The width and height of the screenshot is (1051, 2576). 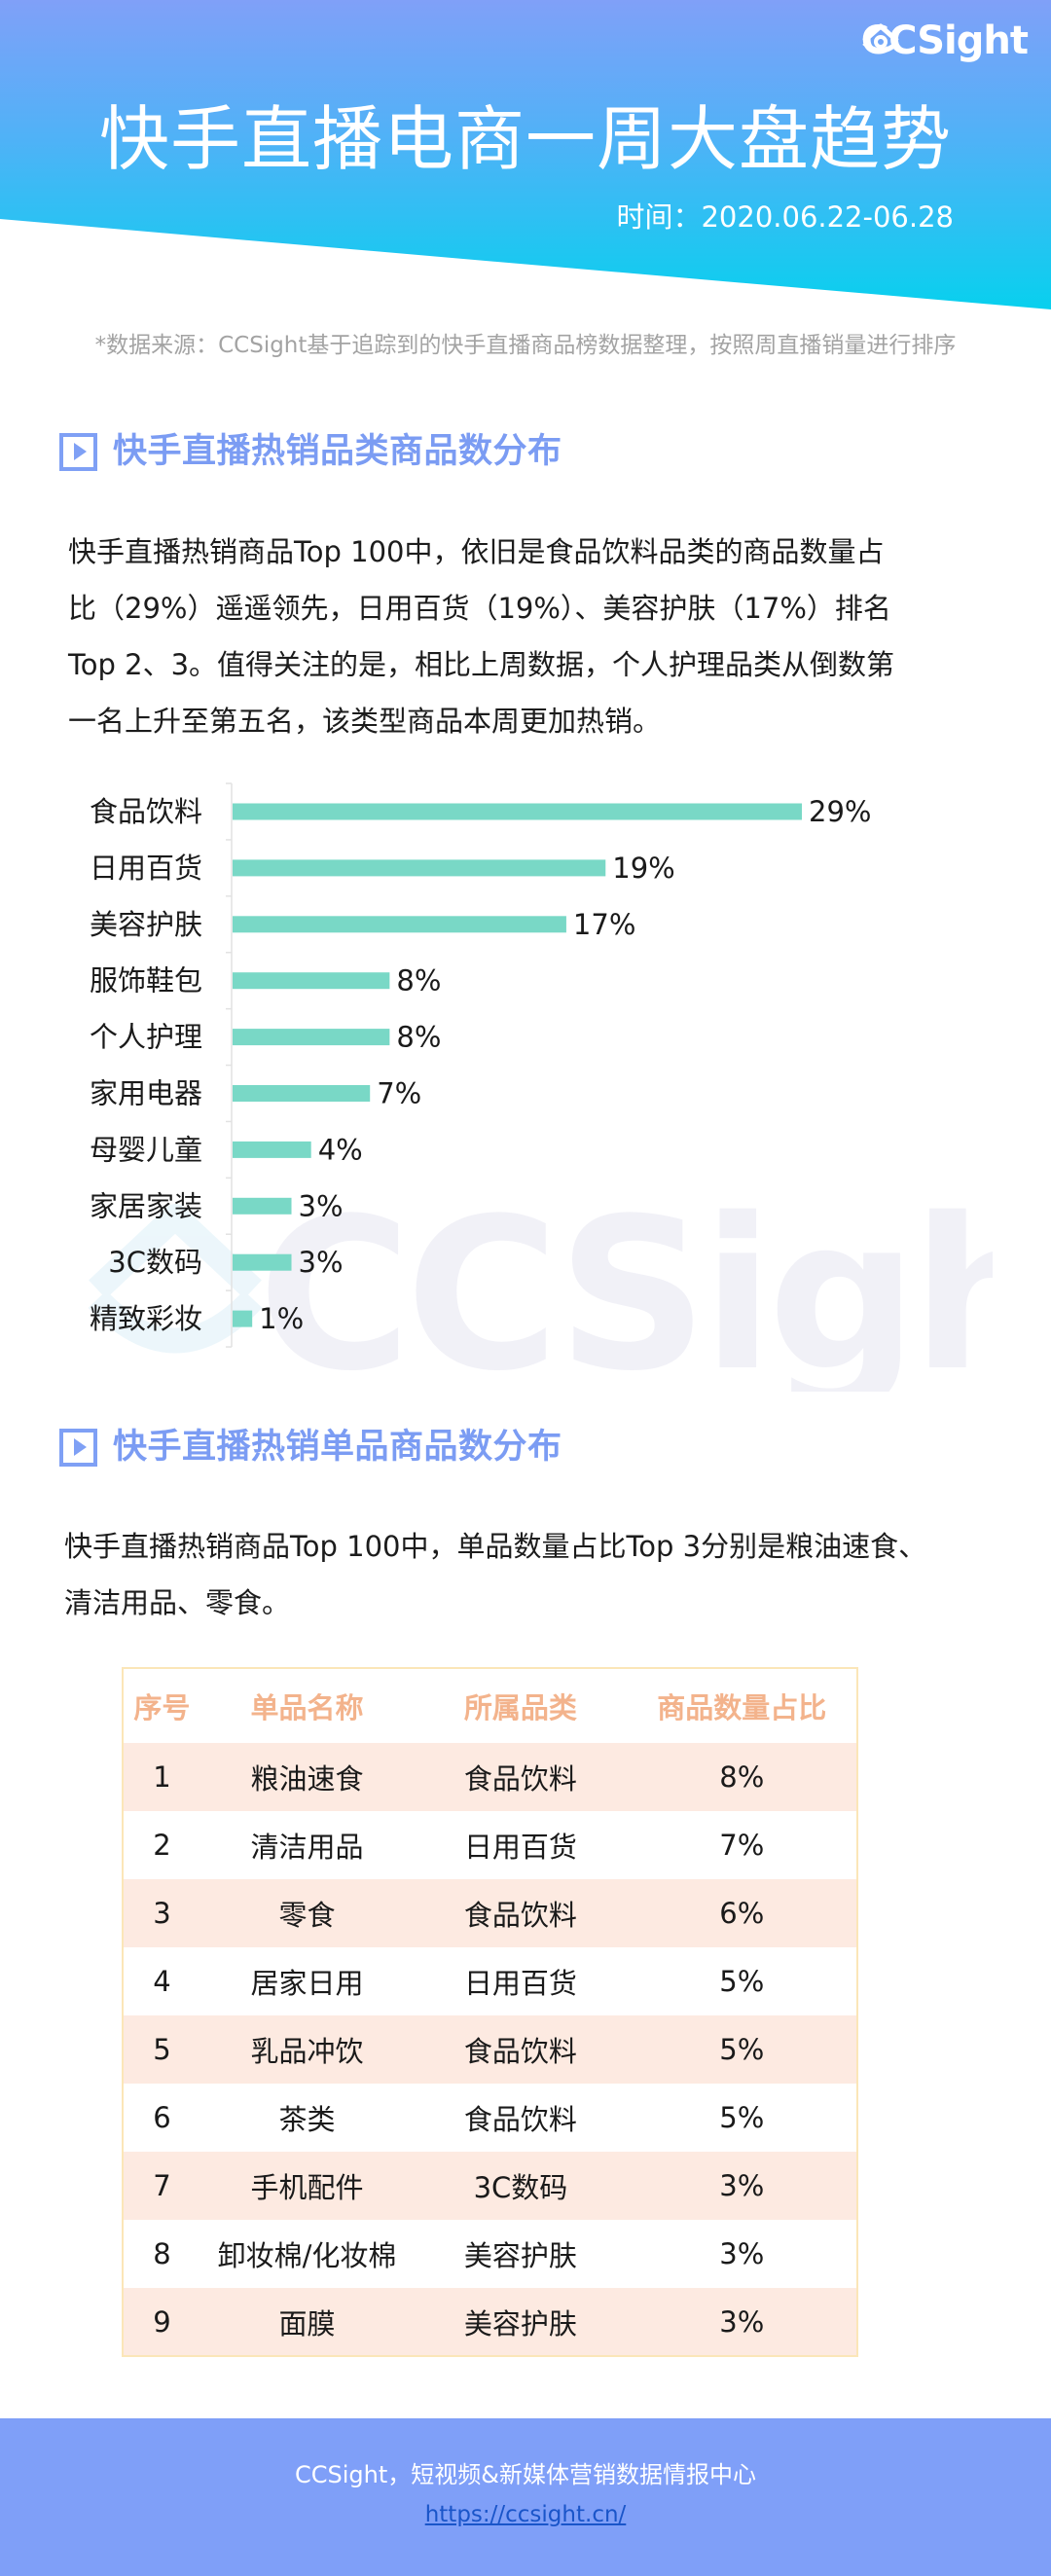 What do you see at coordinates (307, 2187) in the screenshot?
I see `cell-item-name: 手机配件` at bounding box center [307, 2187].